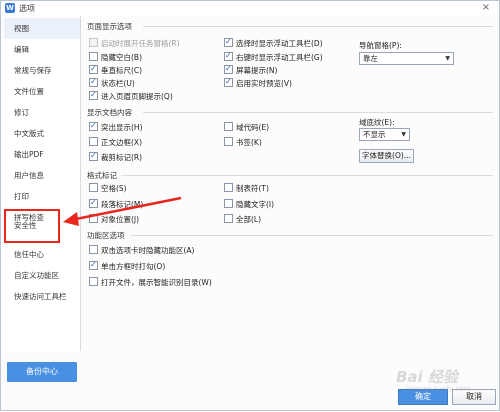 This screenshot has height=412, width=500. What do you see at coordinates (126, 209) in the screenshot?
I see `arrow-shaft` at bounding box center [126, 209].